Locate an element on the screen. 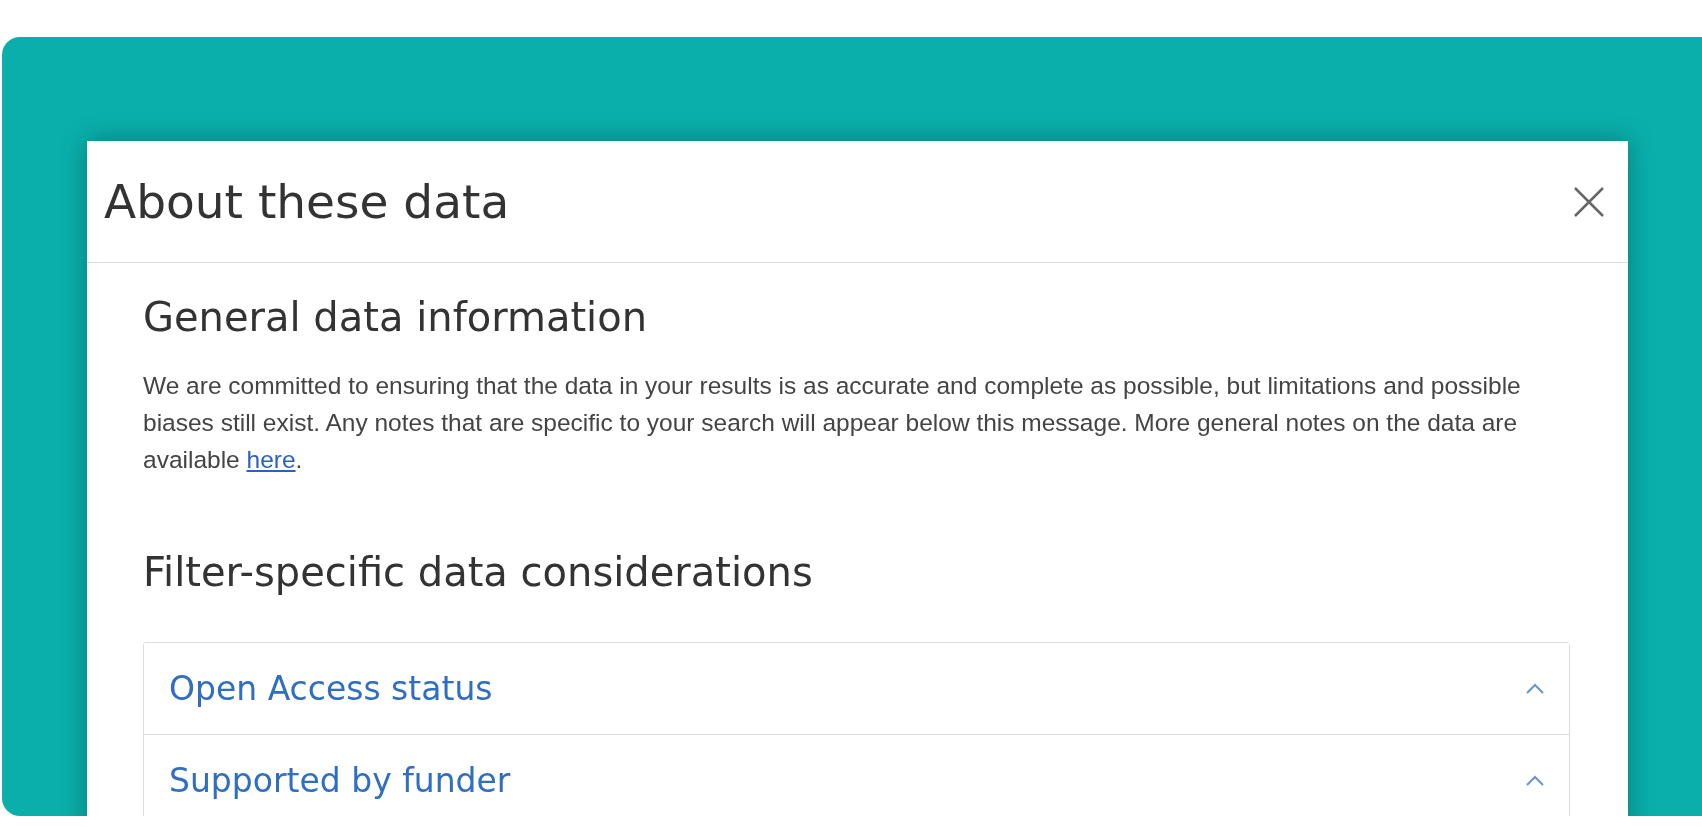  info-paragraph: We are committed to ensuring that the data in your results is as accurate and complete as possible, but limitations and possible biases still exist. Any notes that are specific to your search will appear below this message. More general notes on the data are available here. is located at coordinates (832, 423).